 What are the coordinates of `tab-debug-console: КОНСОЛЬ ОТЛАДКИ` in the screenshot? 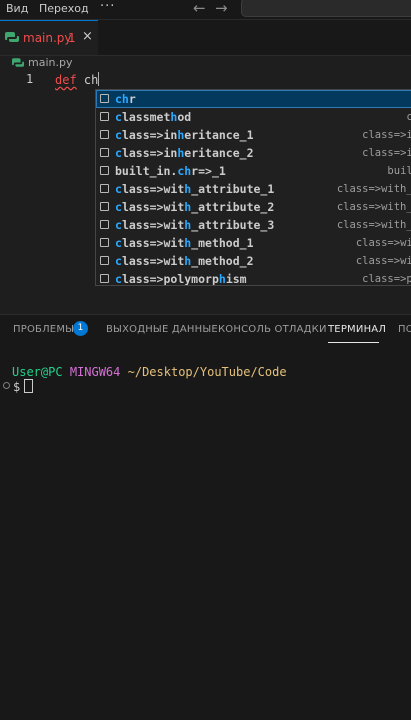 It's located at (272, 329).